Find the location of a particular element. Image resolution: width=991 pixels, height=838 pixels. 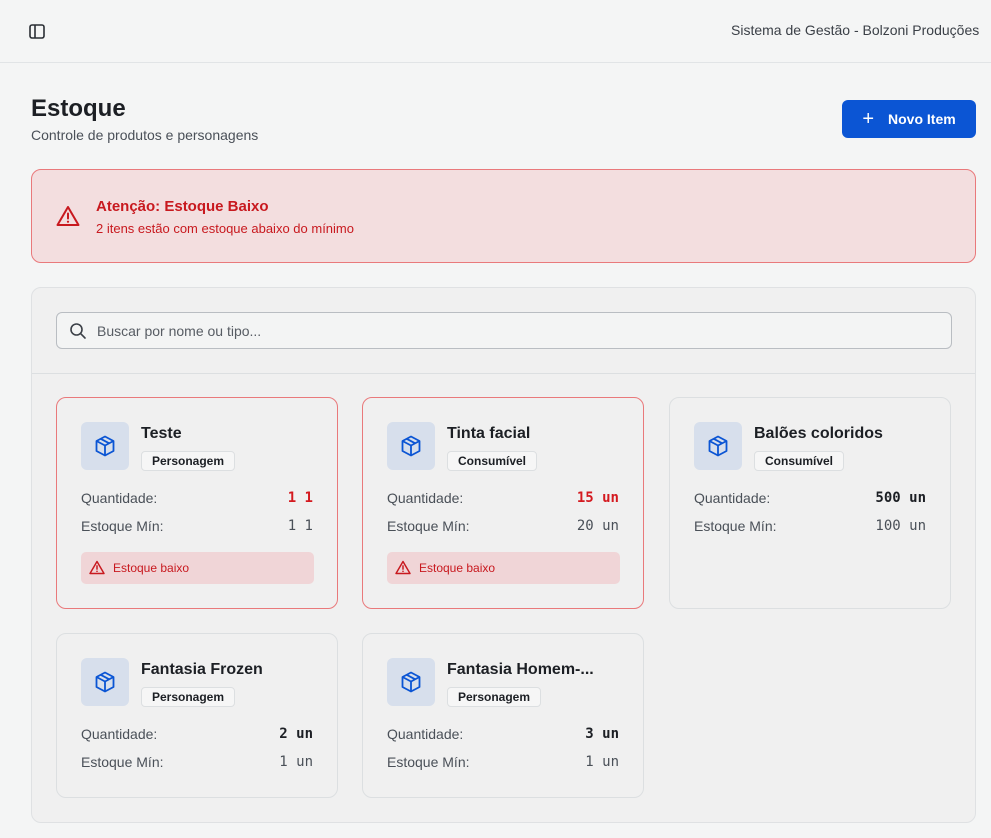

quantity-value: 2 un is located at coordinates (296, 734).